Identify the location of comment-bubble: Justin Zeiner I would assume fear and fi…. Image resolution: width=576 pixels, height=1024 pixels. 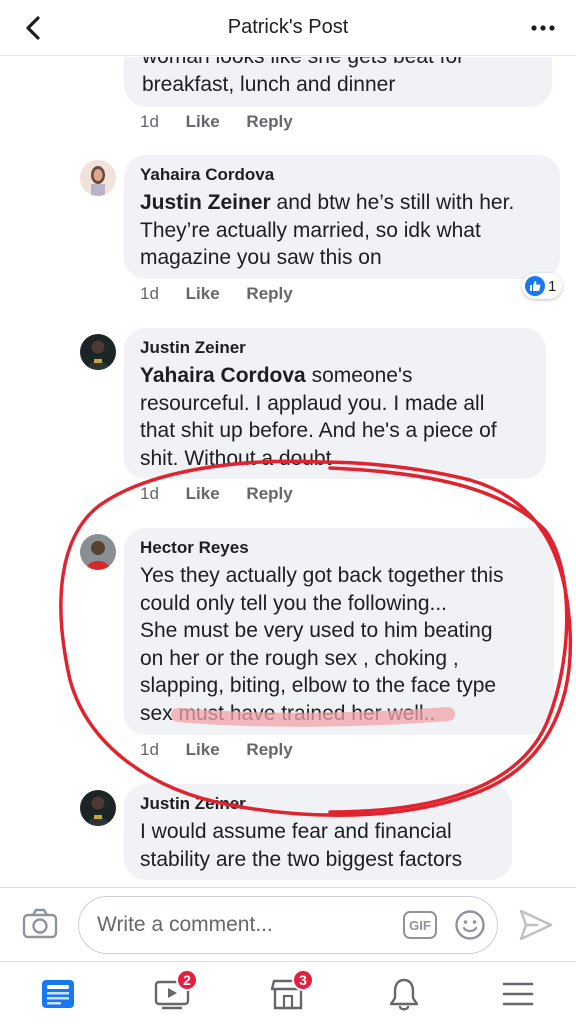
(318, 832).